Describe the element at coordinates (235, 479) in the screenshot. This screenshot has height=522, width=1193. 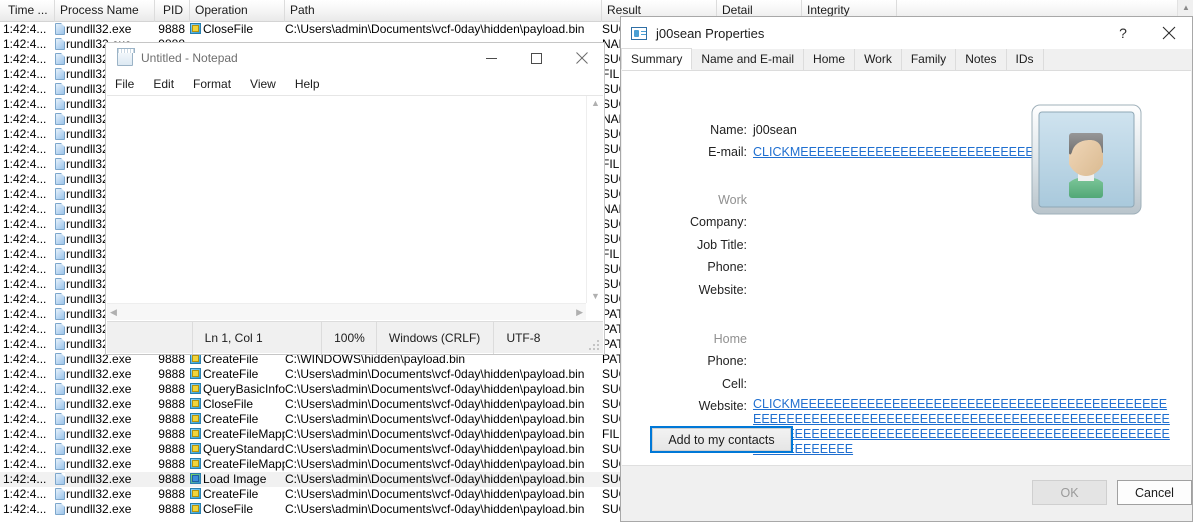
I see `cell-operation-text: Load Image` at that location.